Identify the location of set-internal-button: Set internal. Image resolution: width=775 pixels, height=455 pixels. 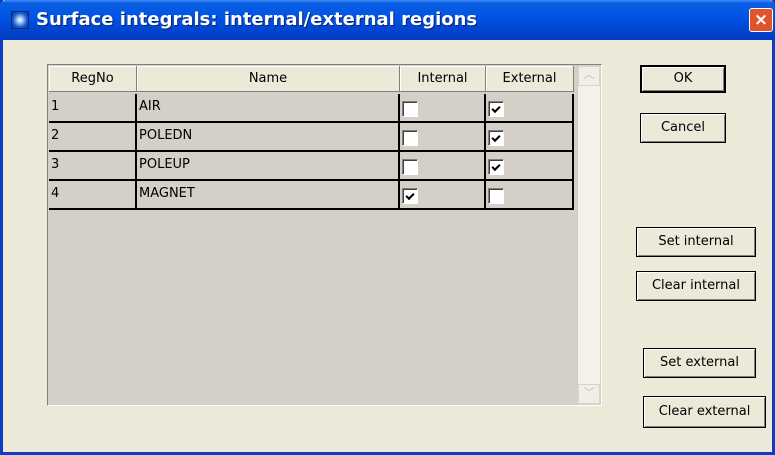
(696, 242).